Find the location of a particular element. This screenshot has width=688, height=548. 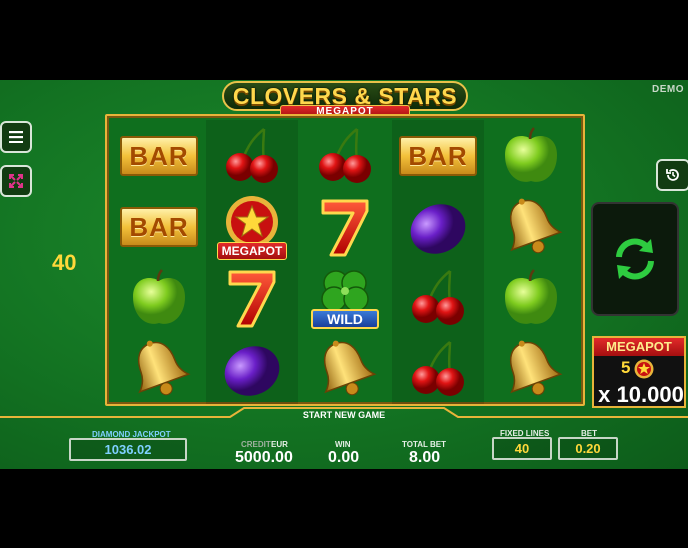

megapot-panel: MEGAPOT 5 x 10.000 is located at coordinates (639, 372).